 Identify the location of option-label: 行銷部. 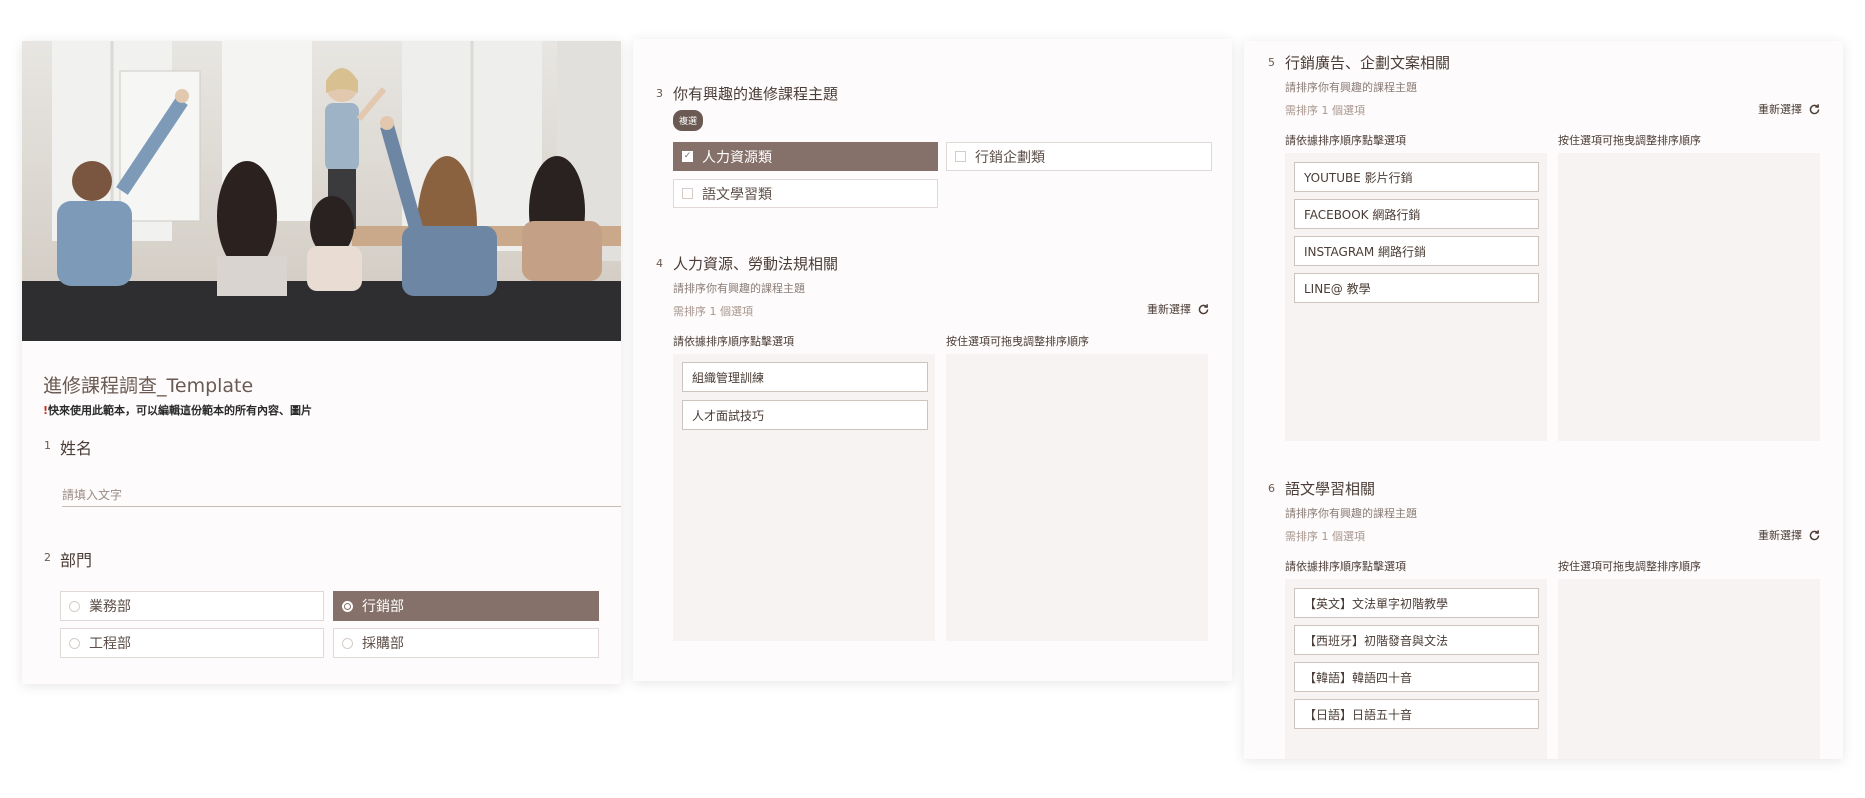
(383, 607).